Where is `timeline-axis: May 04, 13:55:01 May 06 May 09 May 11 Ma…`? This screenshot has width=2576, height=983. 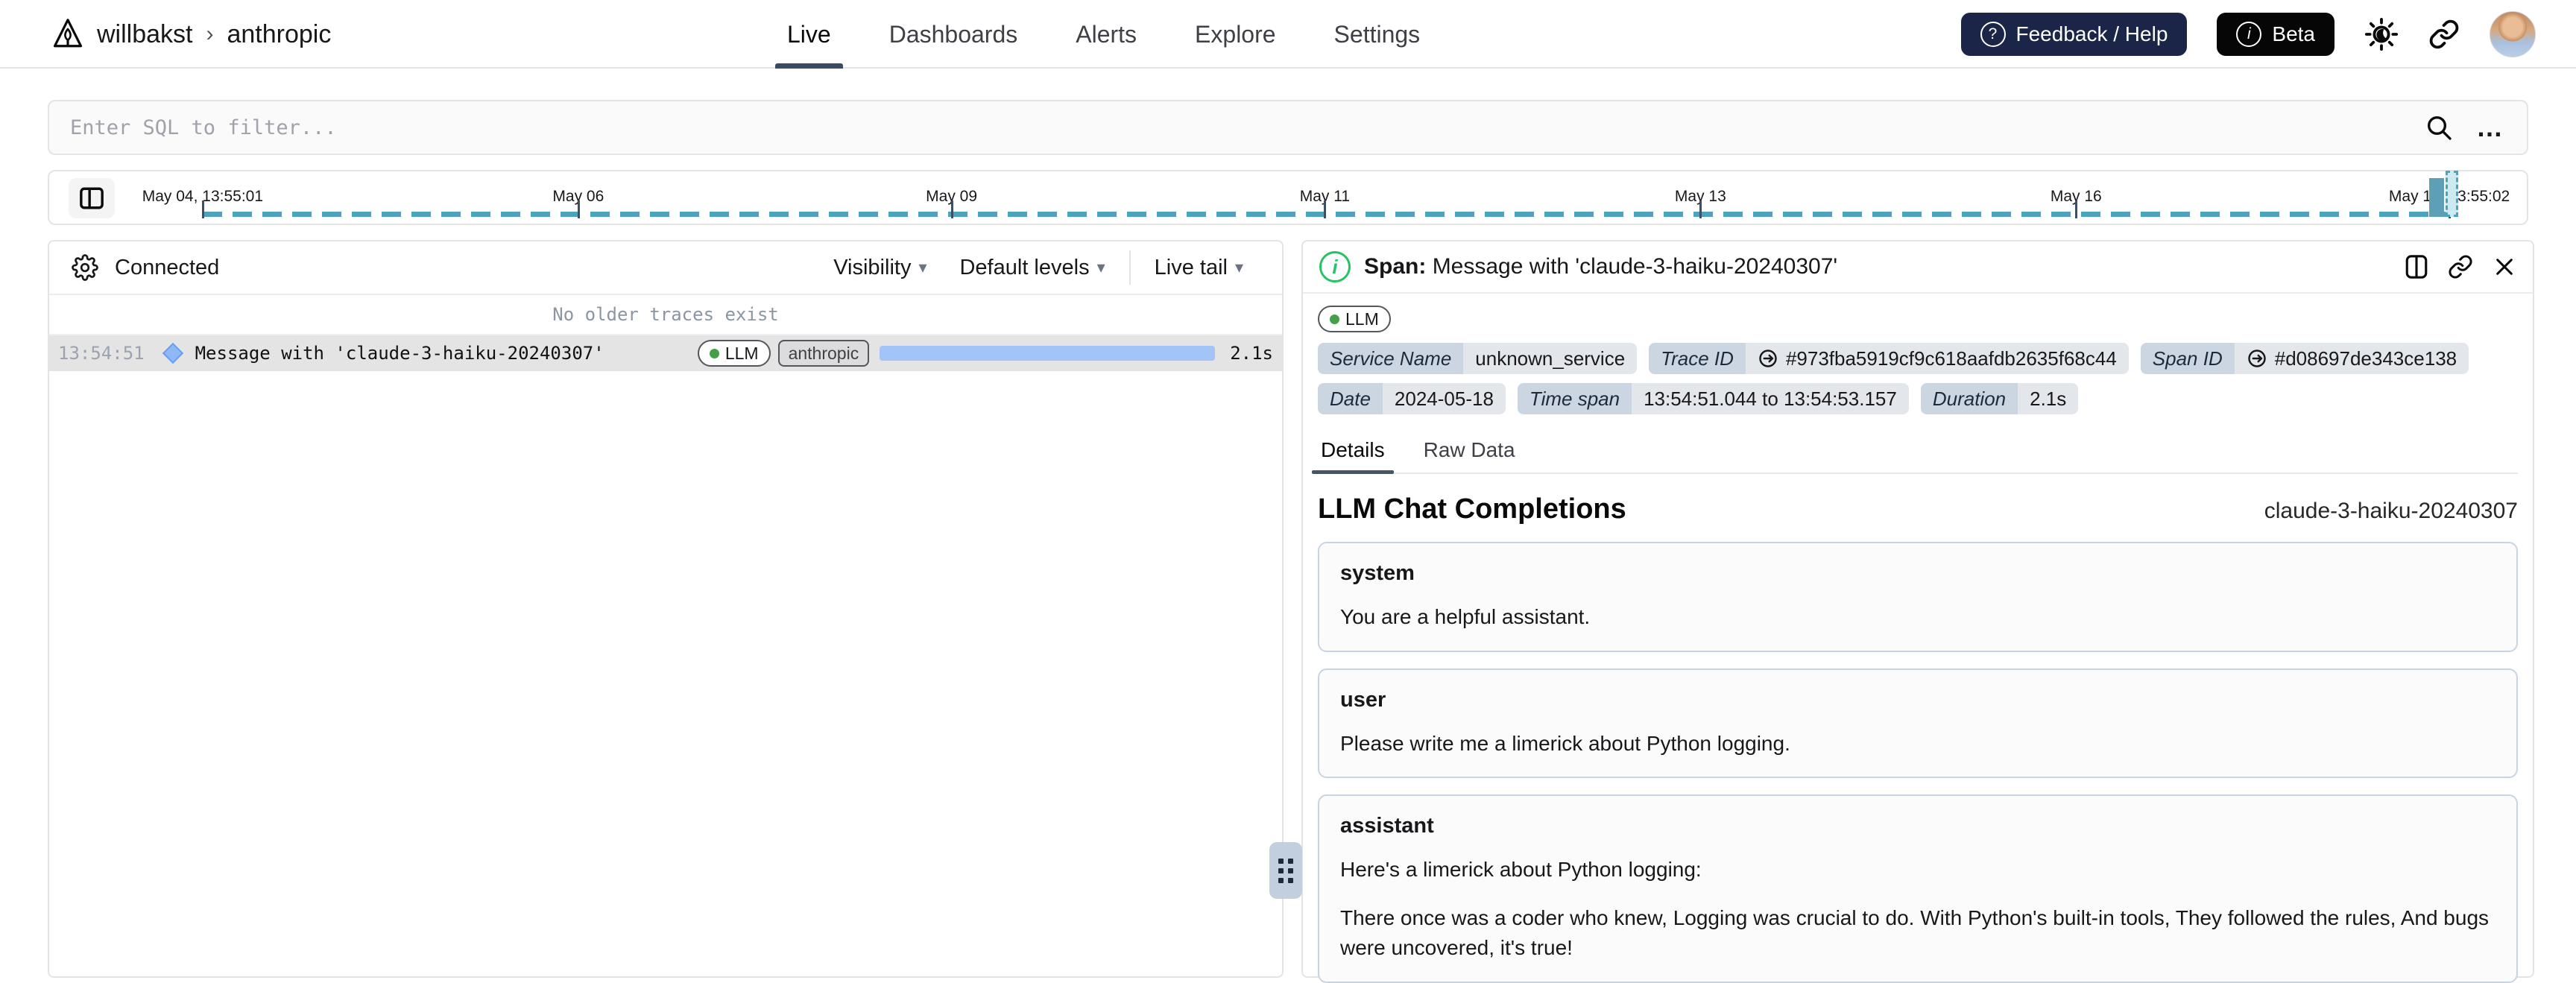
timeline-axis: May 04, 13:55:01 May 06 May 09 May 11 Ma… is located at coordinates (1332, 197).